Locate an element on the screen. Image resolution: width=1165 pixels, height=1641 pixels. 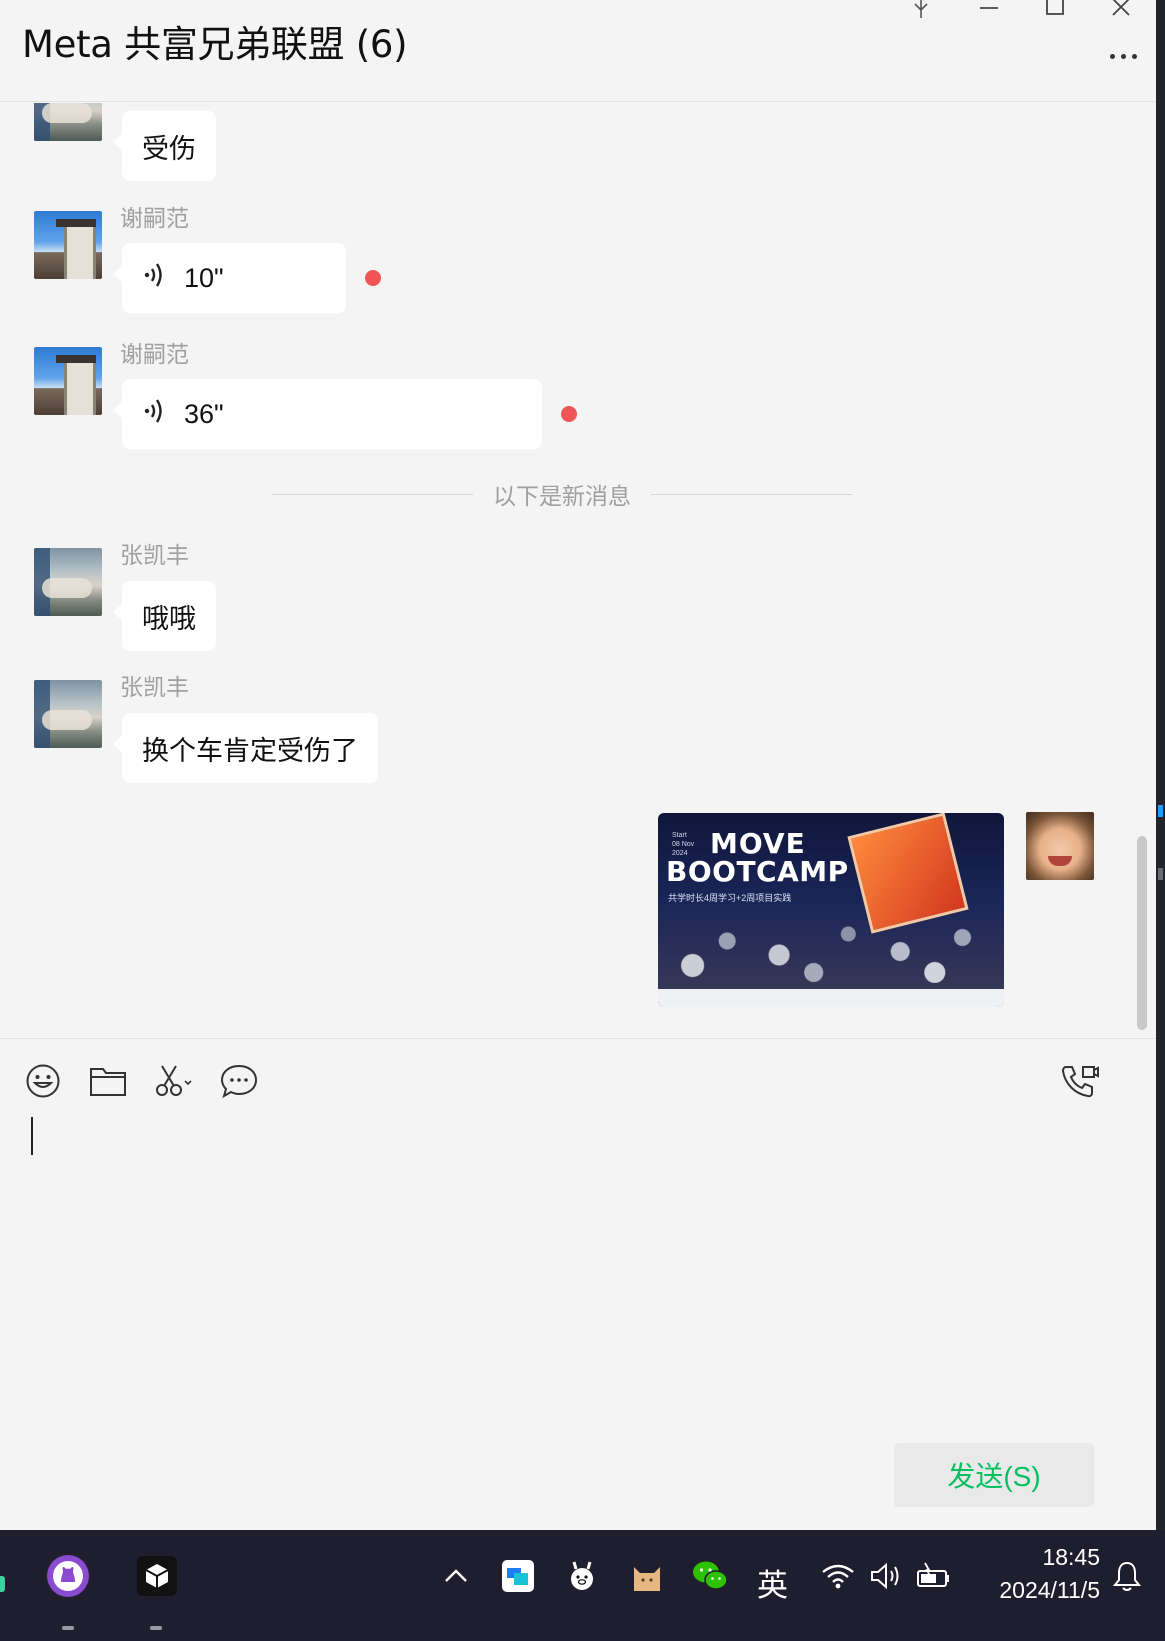
github-desktop-icon is located at coordinates (68, 1576).